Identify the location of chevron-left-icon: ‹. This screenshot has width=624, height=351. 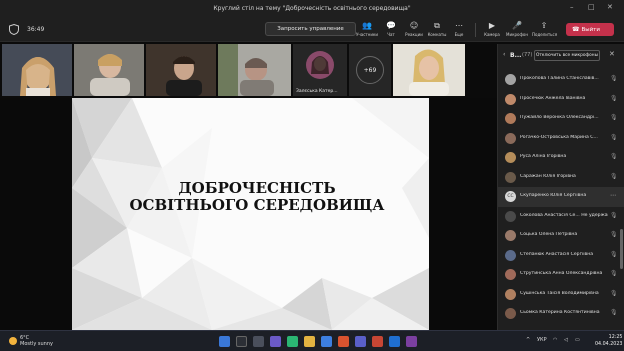
(504, 54).